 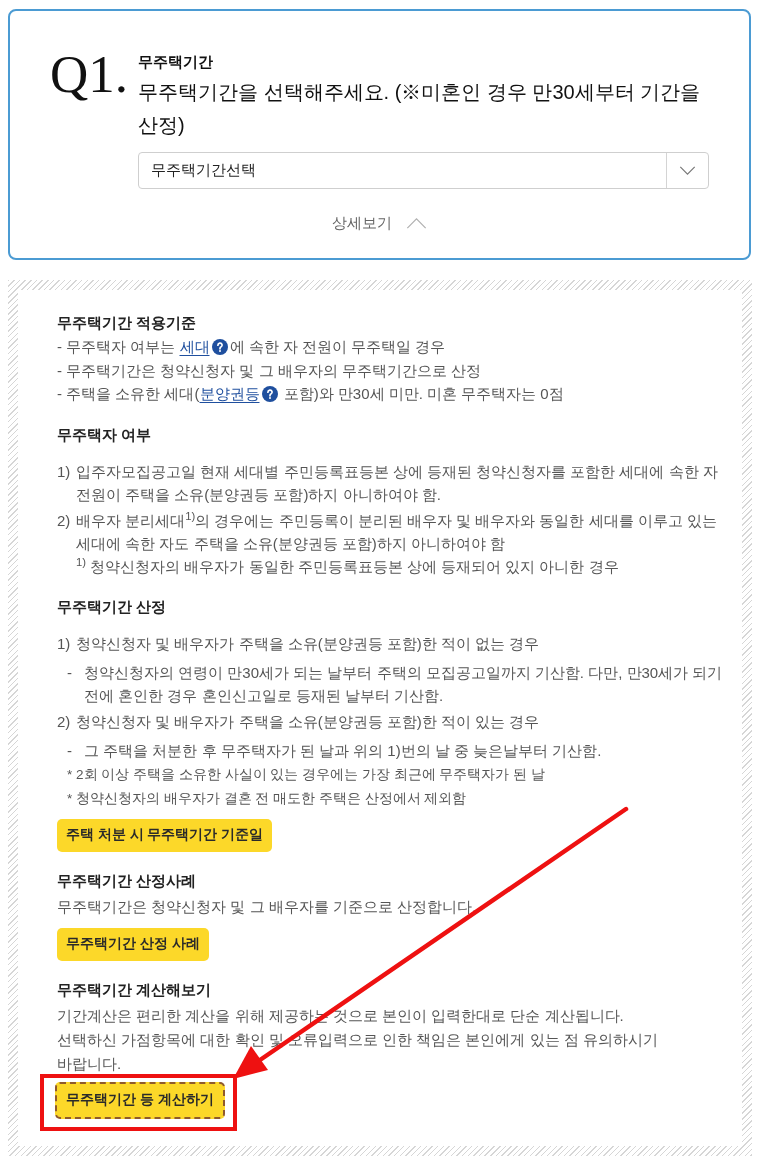 What do you see at coordinates (127, 323) in the screenshot?
I see `section-heading: 무주택기간 적용기준` at bounding box center [127, 323].